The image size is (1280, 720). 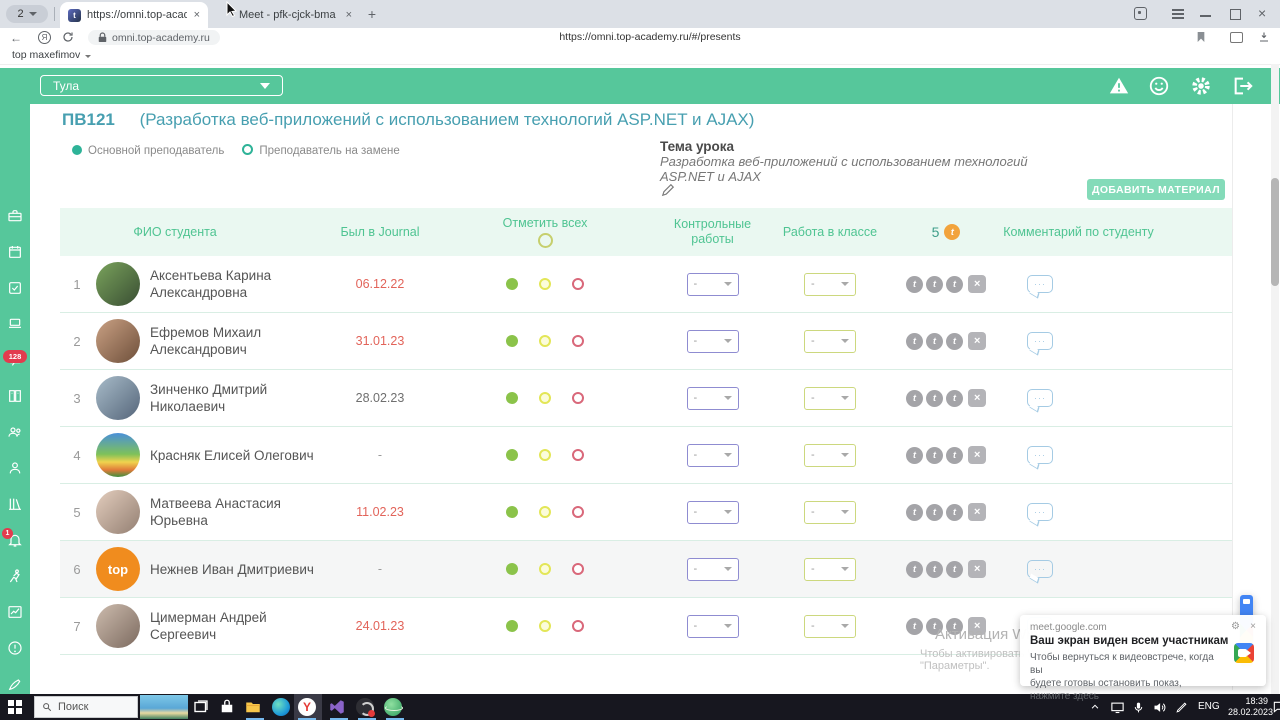 I want to click on edge-browser-icon, so click(x=281, y=707).